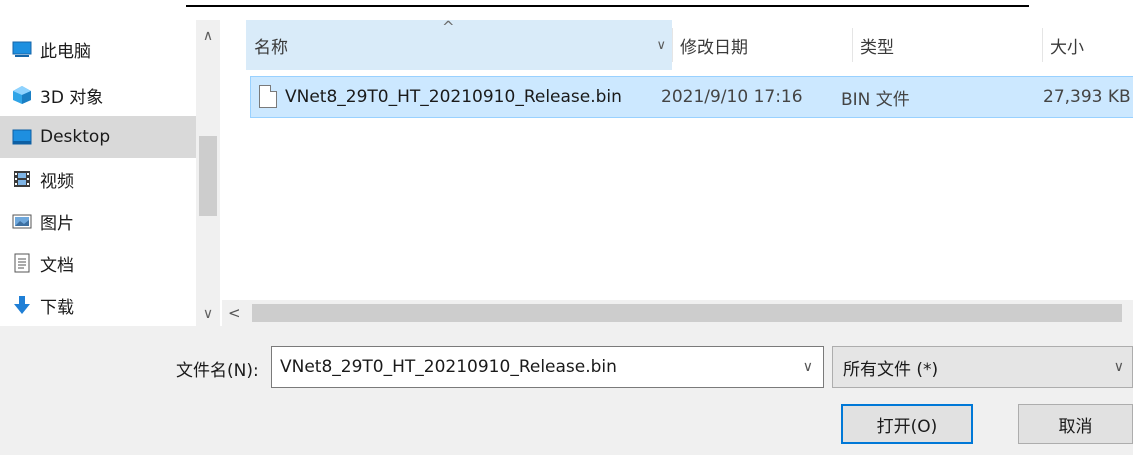  I want to click on nav-scrollbar: ∧ ∨, so click(208, 173).